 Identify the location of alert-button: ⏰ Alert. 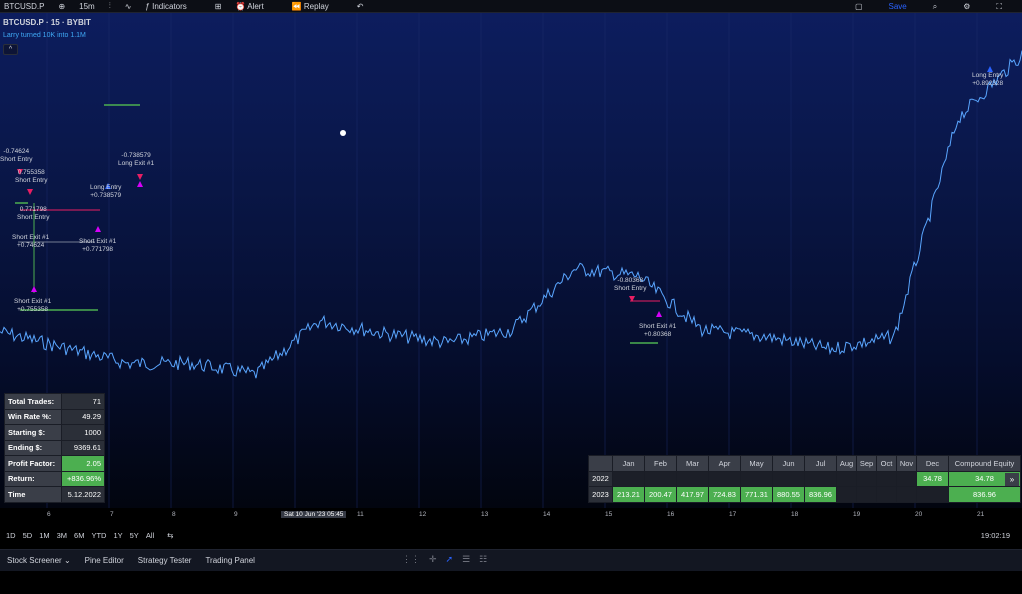
(256, 6).